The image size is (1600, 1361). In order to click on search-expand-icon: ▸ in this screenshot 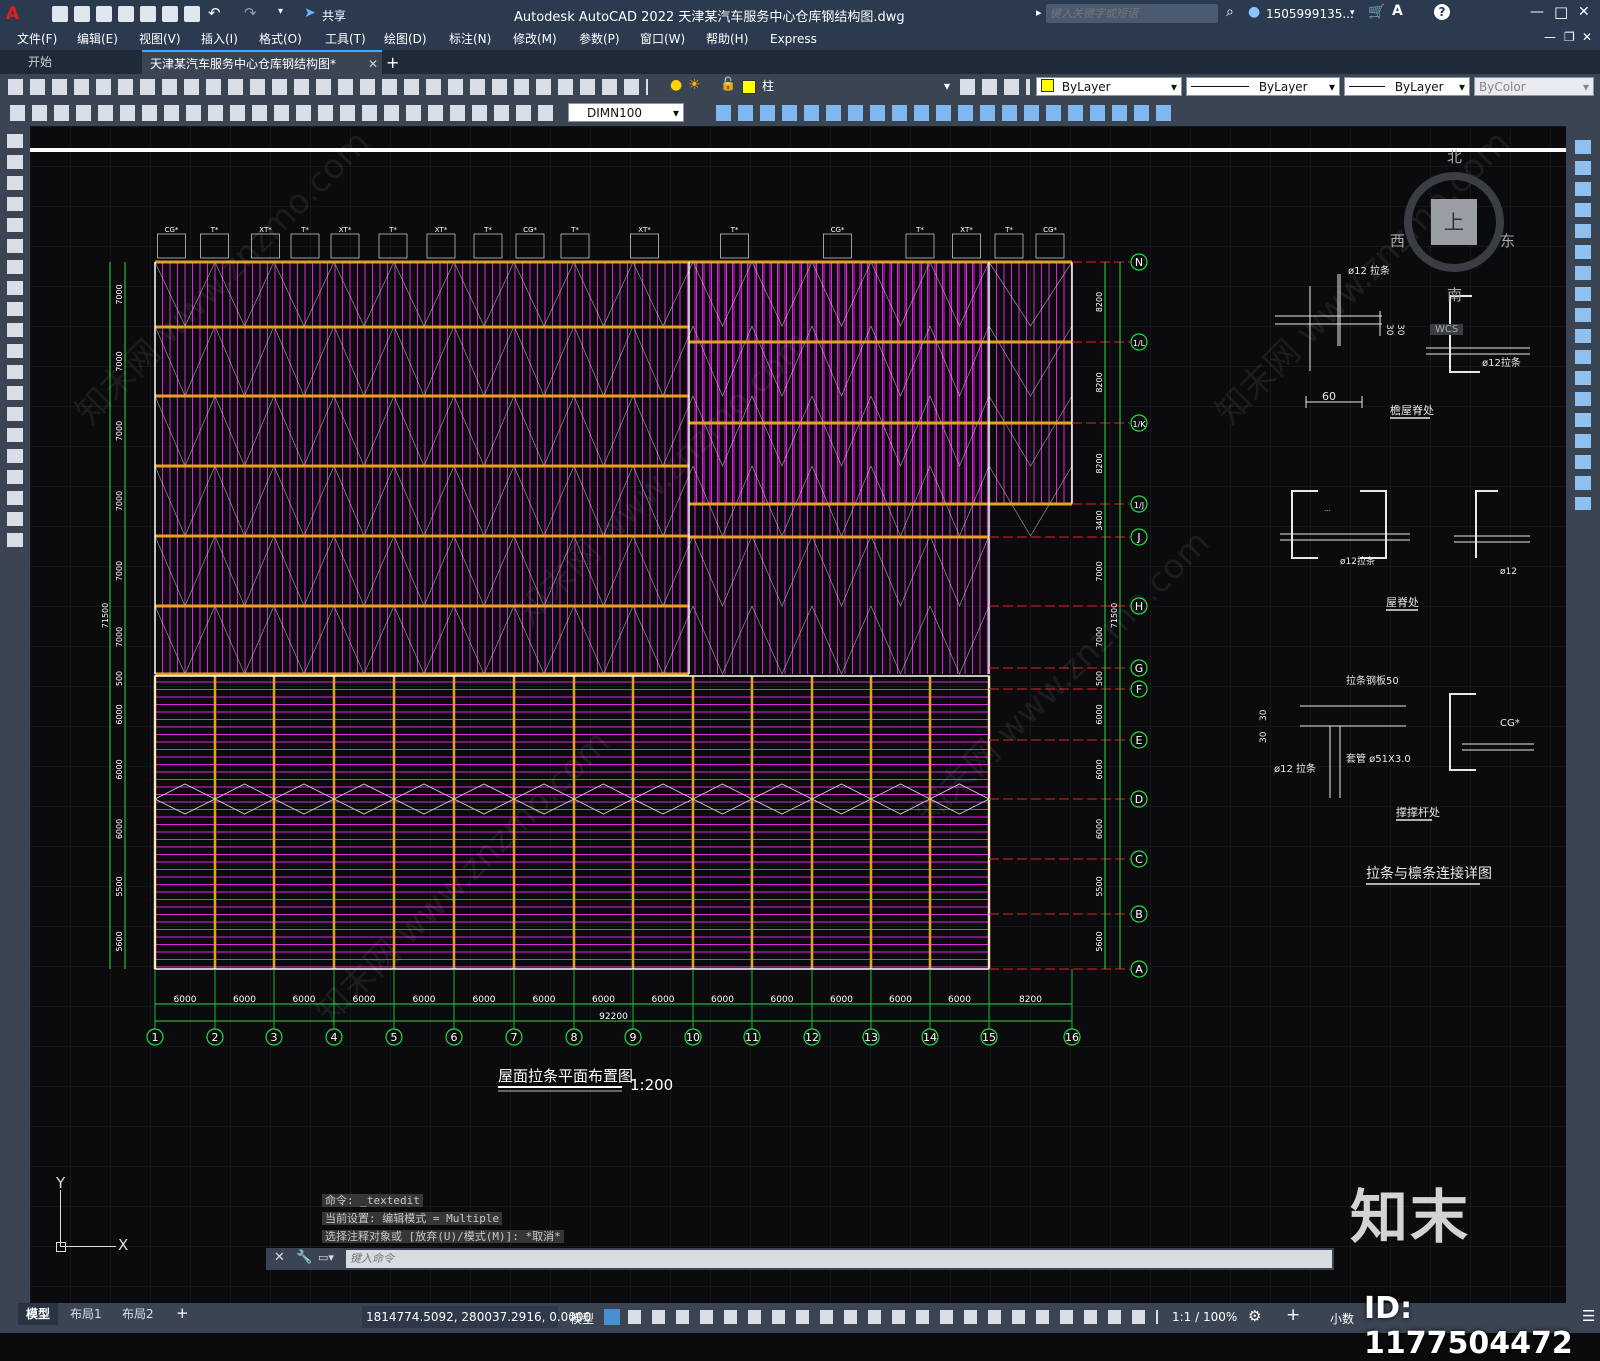, I will do `click(1039, 12)`.